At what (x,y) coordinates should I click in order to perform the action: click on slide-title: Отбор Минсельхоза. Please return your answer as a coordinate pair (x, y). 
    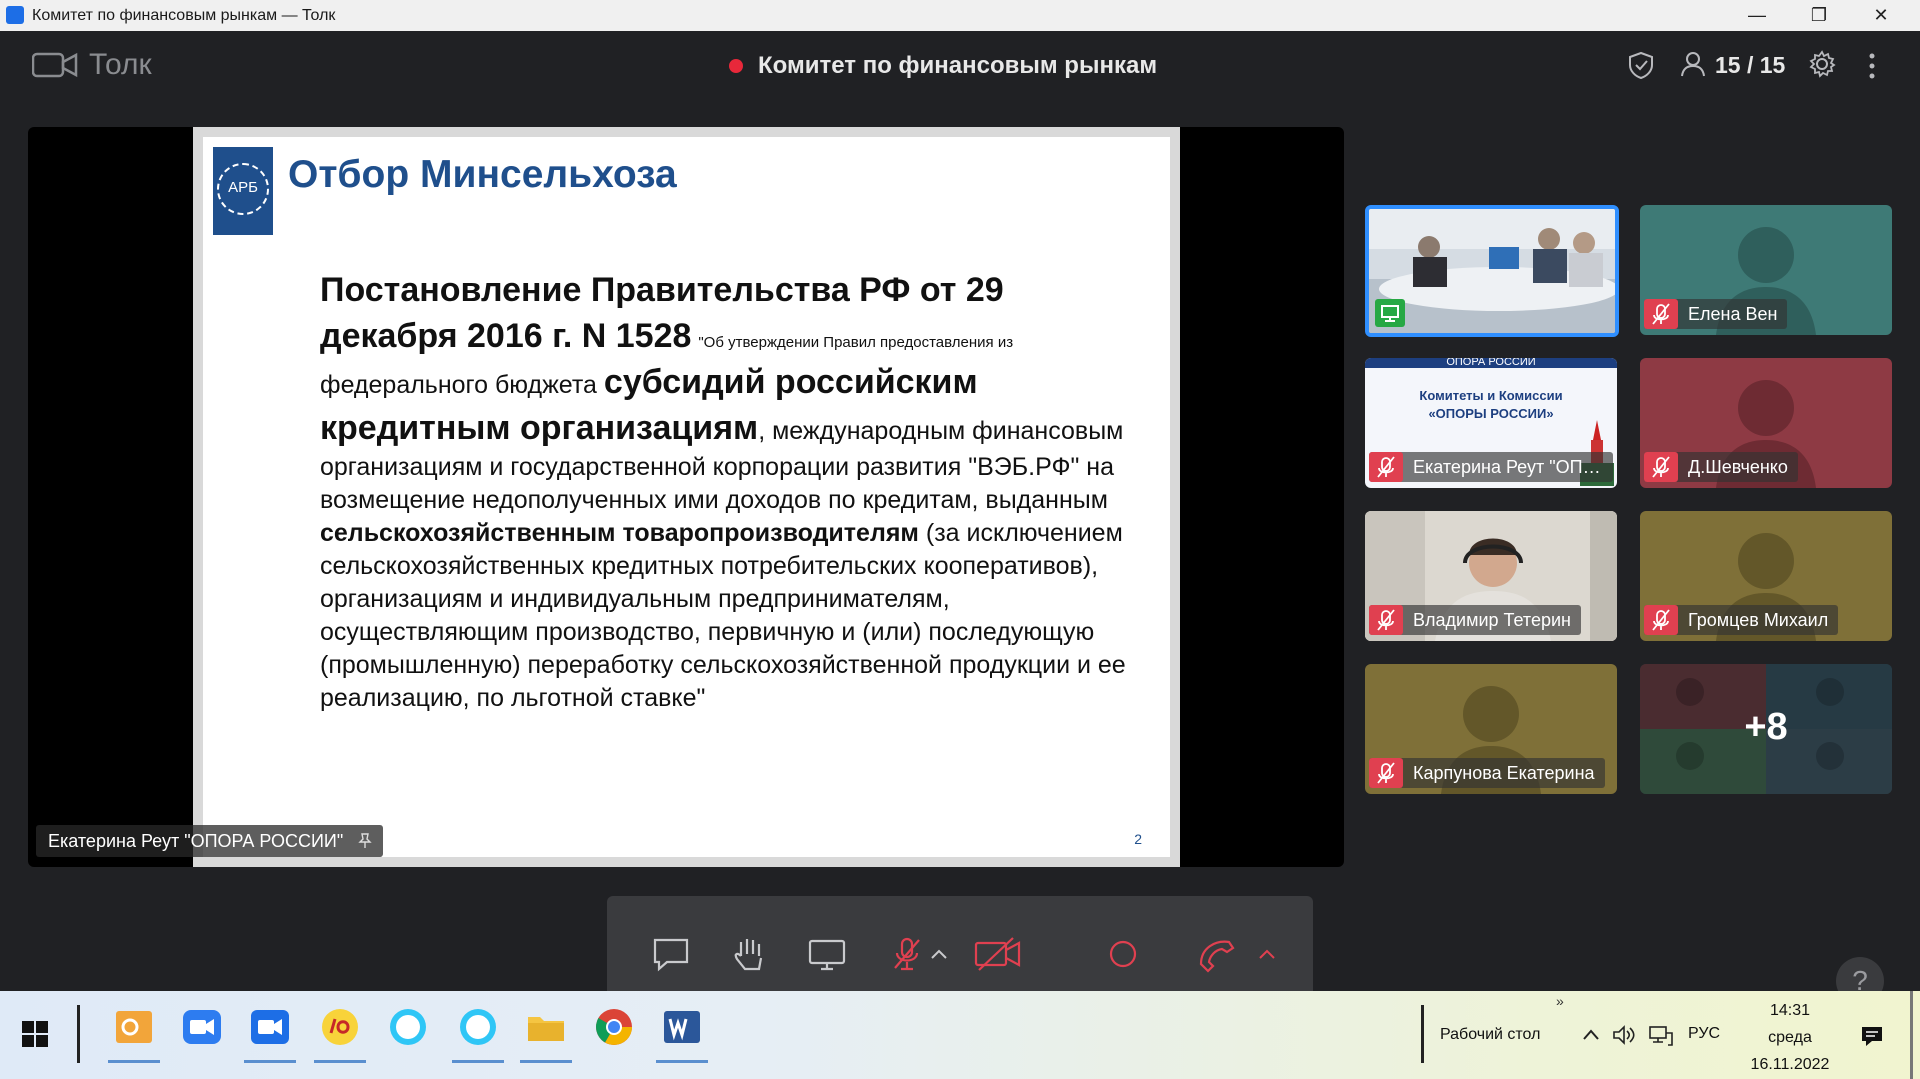
    Looking at the image, I should click on (482, 174).